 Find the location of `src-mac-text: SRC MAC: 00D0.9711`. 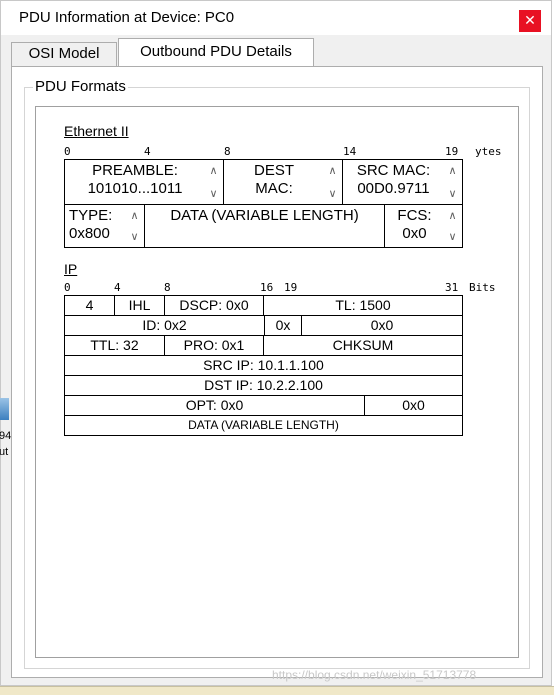

src-mac-text: SRC MAC: 00D0.9711 is located at coordinates (393, 180).